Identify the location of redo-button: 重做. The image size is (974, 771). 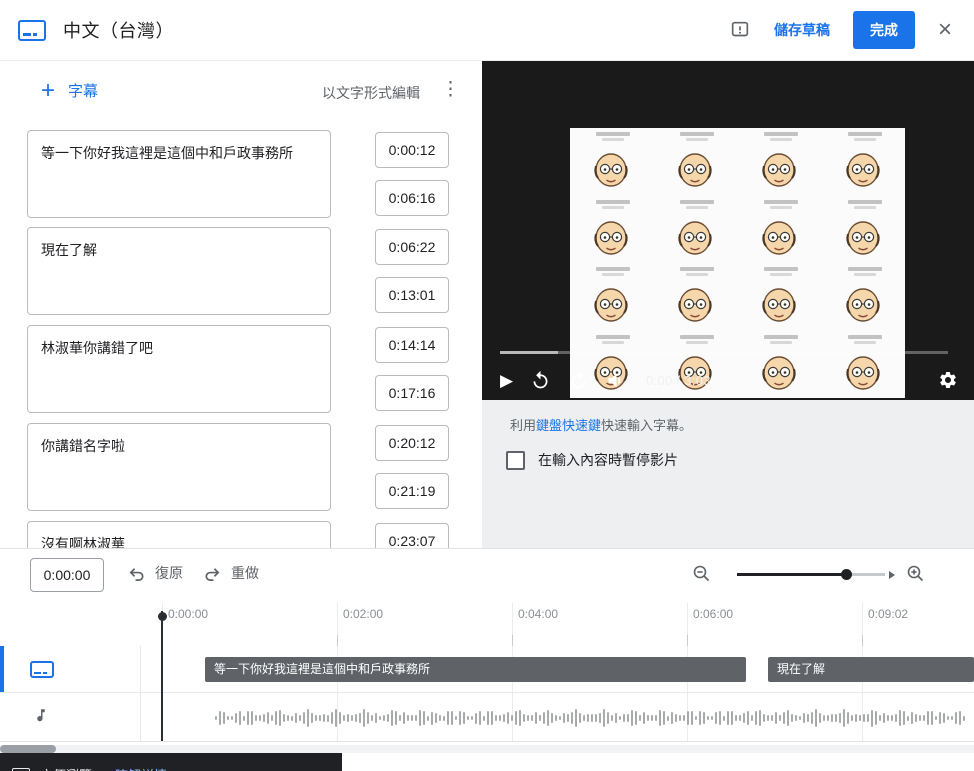
(231, 573).